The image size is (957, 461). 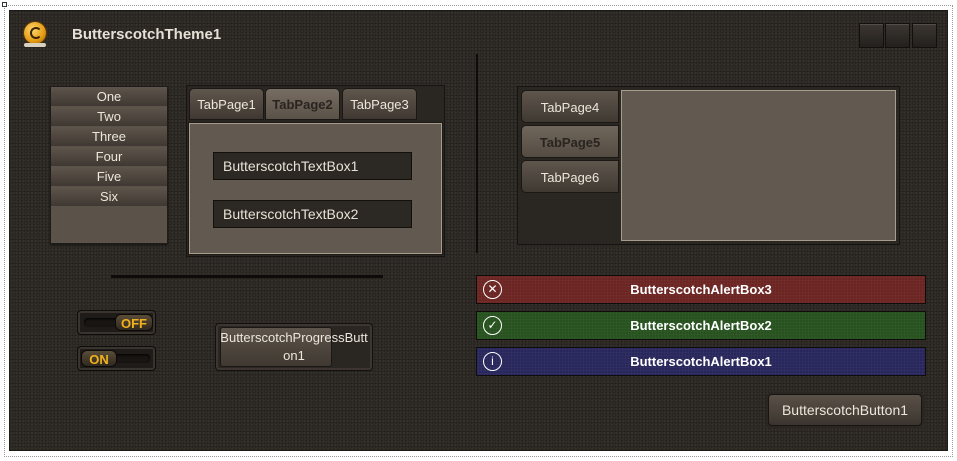 What do you see at coordinates (134, 322) in the screenshot?
I see `toggle-knob: OFF` at bounding box center [134, 322].